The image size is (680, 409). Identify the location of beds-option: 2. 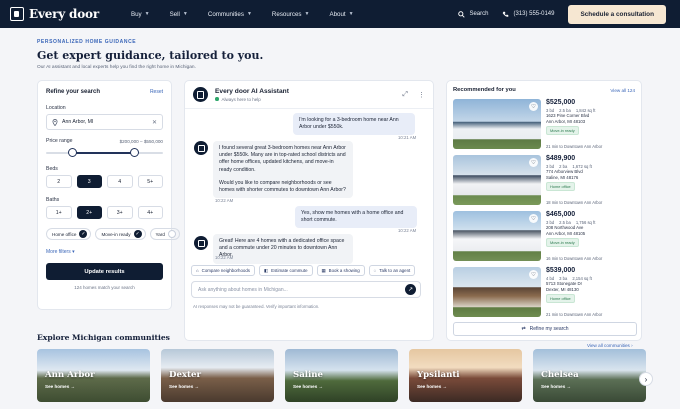
(59, 181).